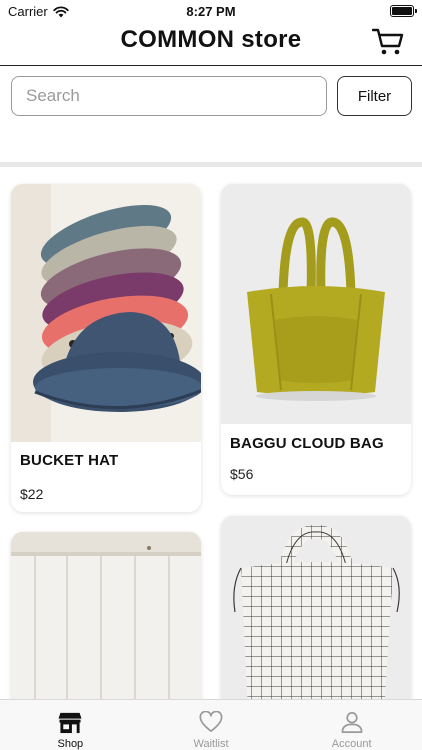  I want to click on page-title: COMMON store, so click(211, 39).